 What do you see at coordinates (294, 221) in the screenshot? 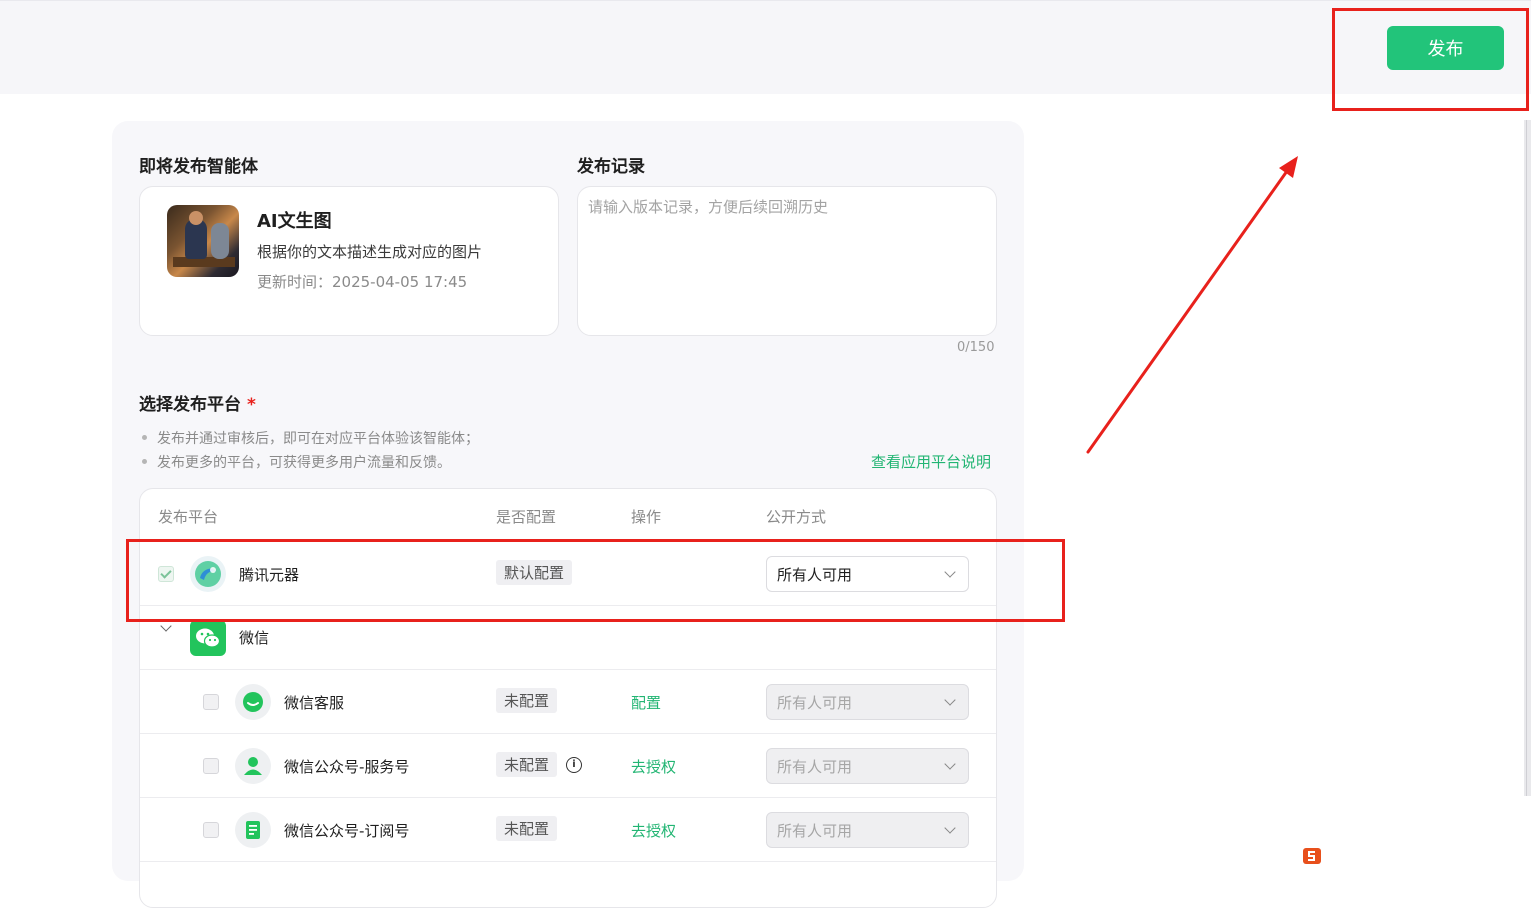
I see `agent-name: AI文生图` at bounding box center [294, 221].